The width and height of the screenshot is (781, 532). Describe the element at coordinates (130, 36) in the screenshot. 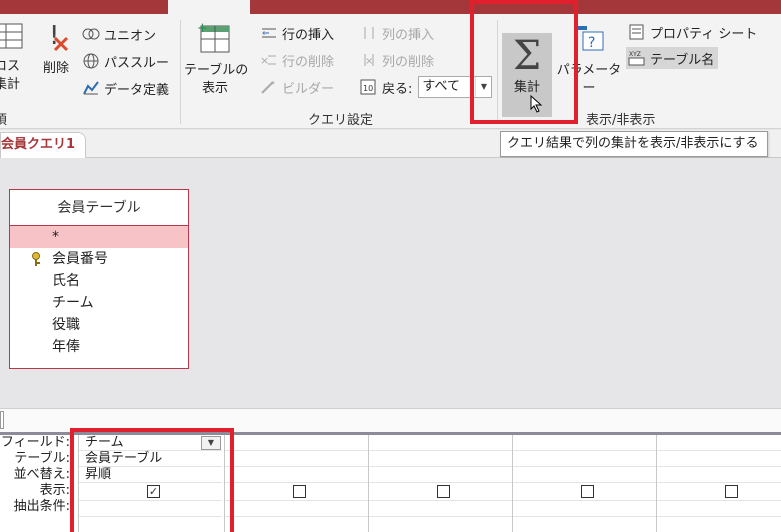

I see `union-label: ユニオン` at that location.